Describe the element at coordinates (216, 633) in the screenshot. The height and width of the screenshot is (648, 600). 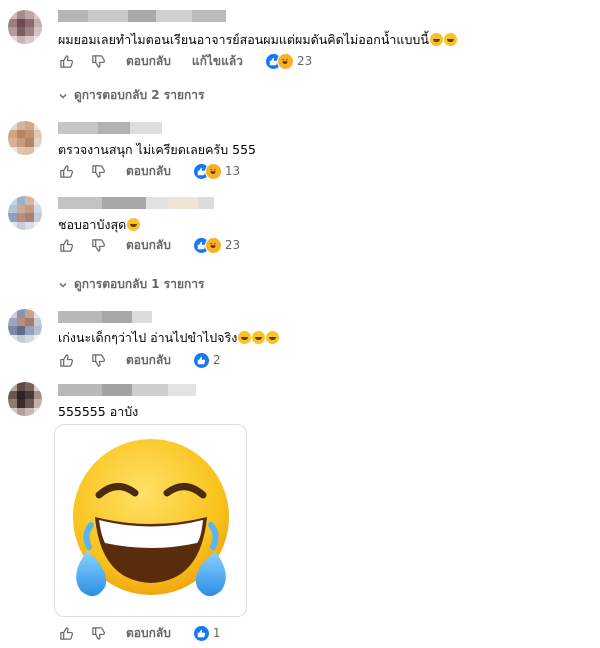
I see `reaction-count: 1` at that location.